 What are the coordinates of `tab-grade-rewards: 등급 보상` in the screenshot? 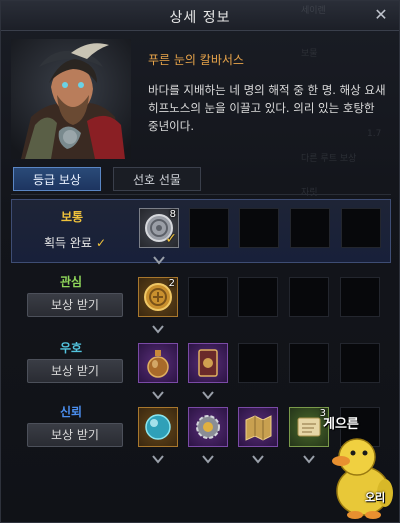 It's located at (57, 179).